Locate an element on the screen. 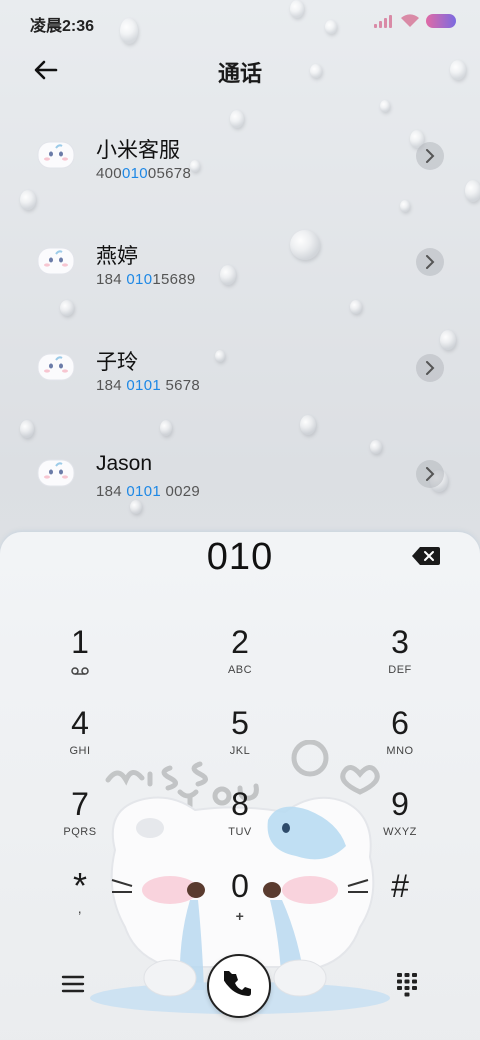  key-digit: 2 is located at coordinates (240, 642).